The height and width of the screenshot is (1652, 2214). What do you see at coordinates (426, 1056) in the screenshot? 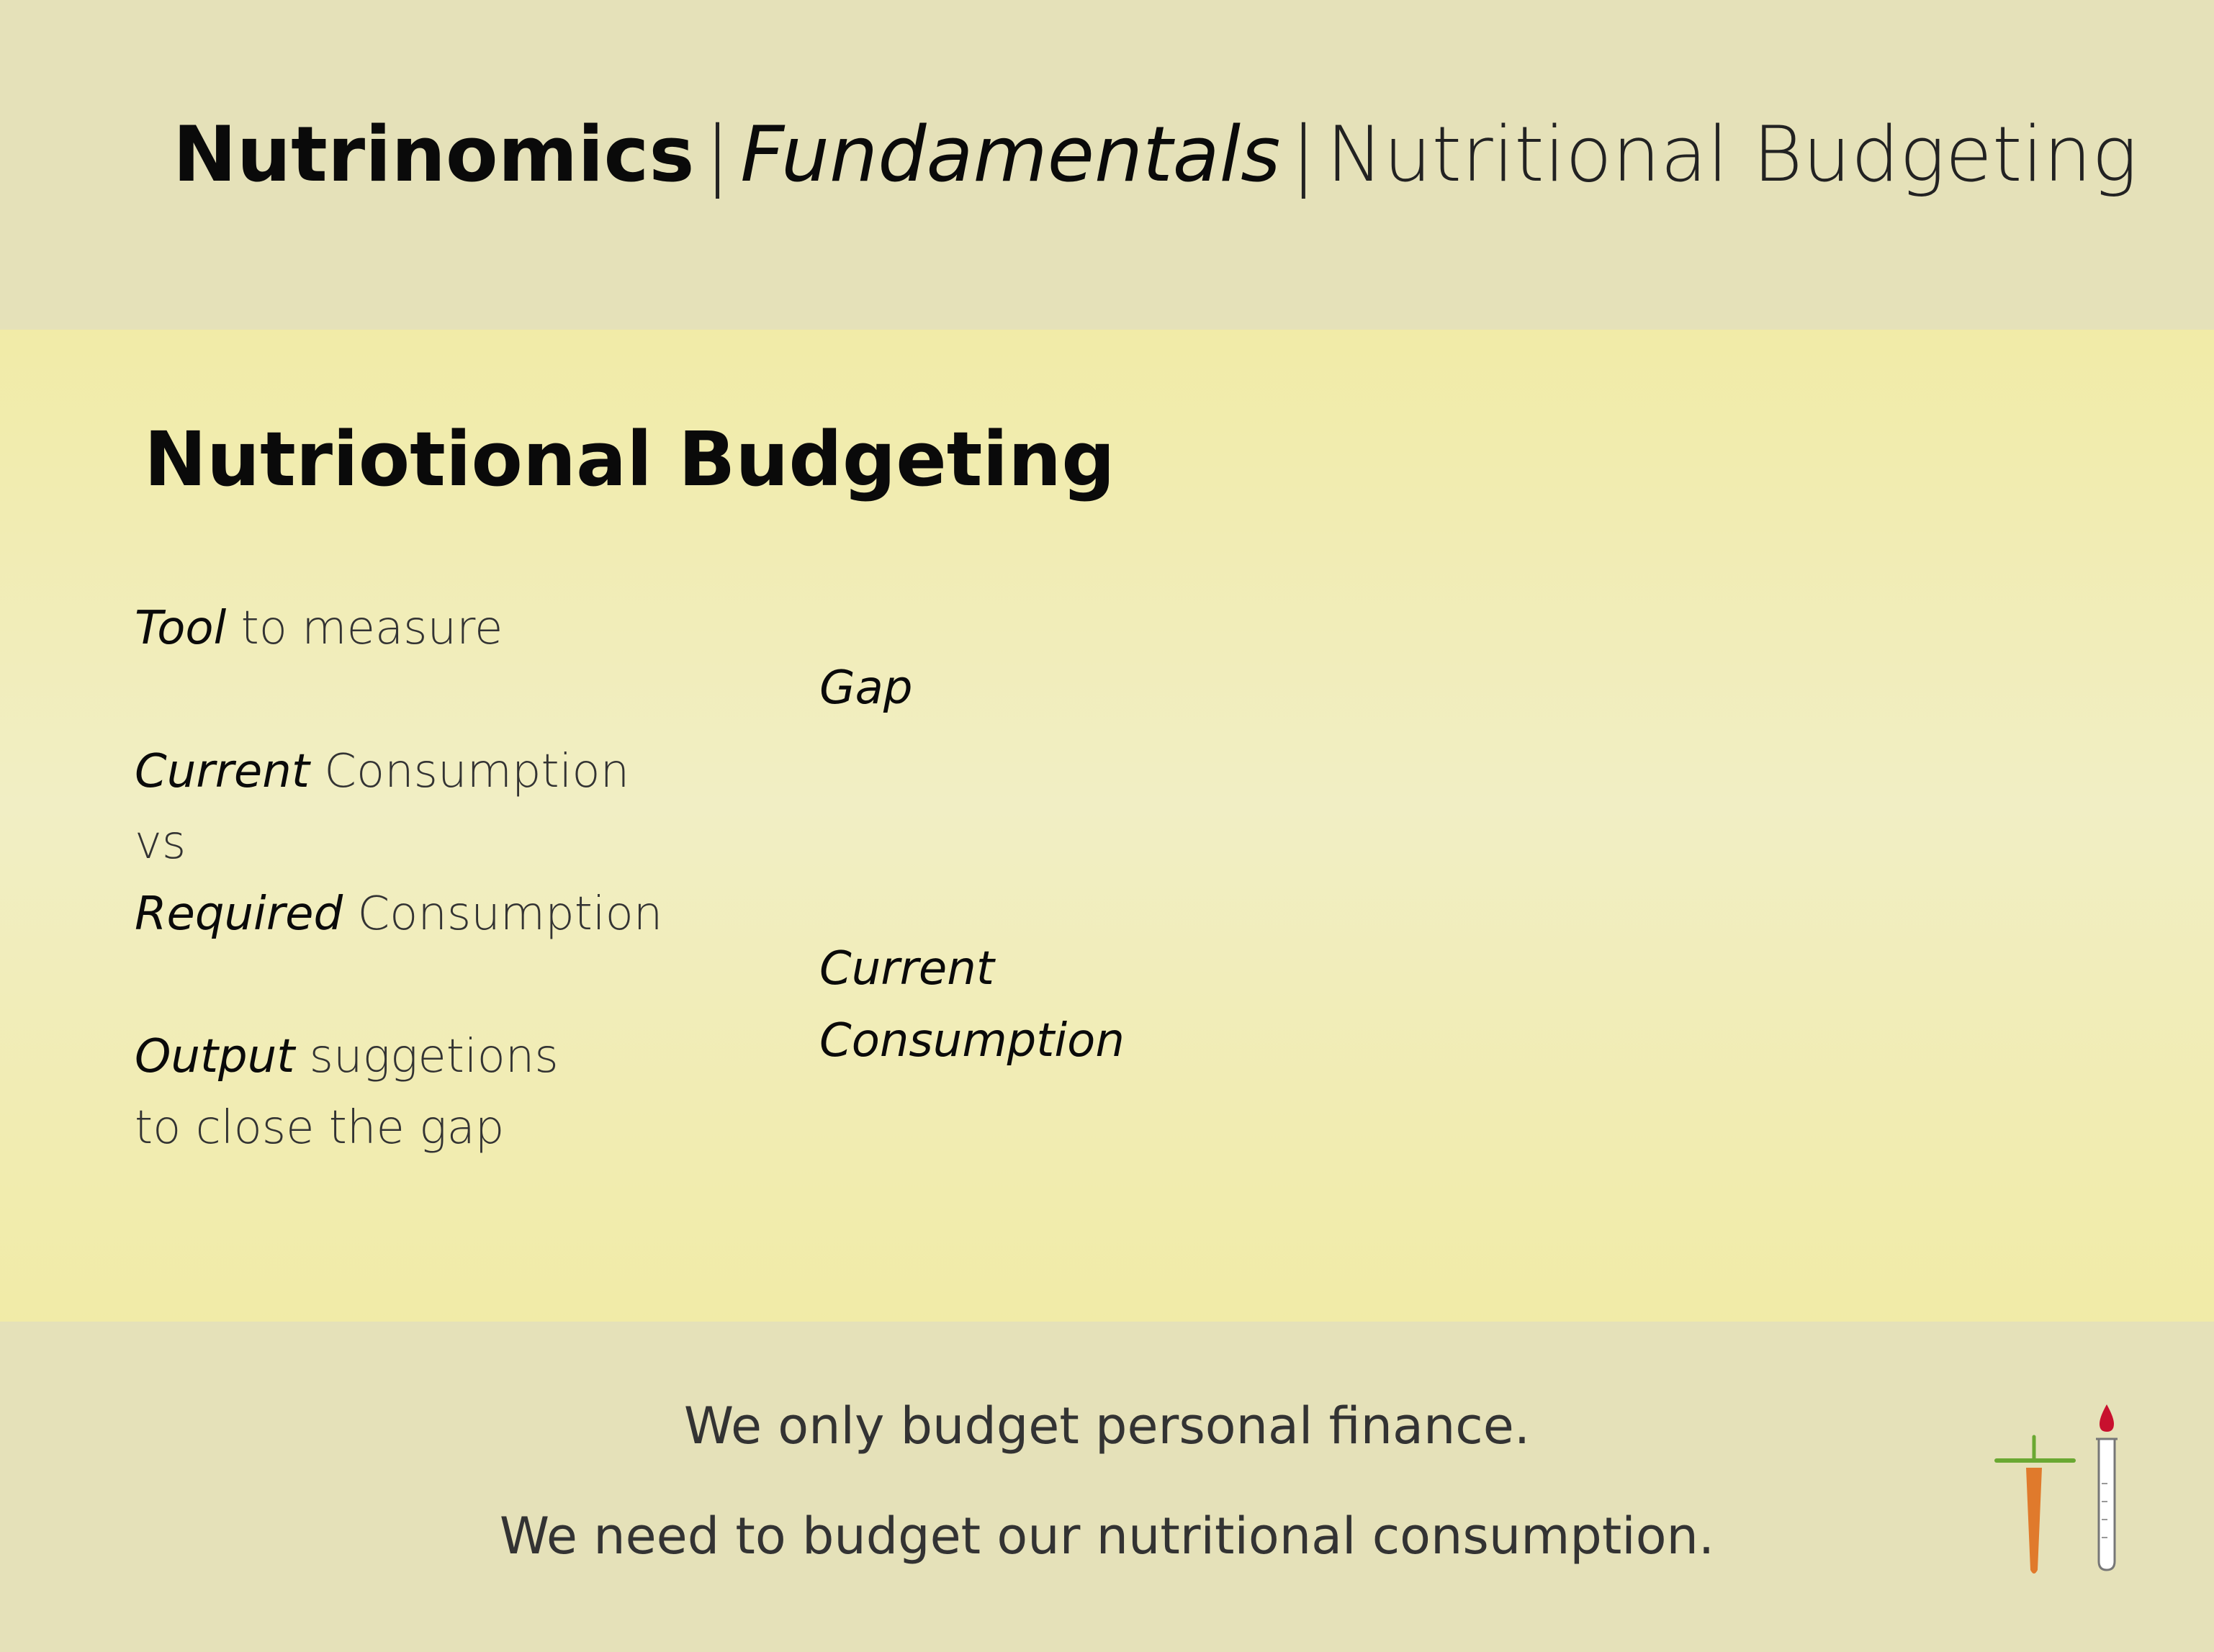
I see `point-text: suggetions` at bounding box center [426, 1056].